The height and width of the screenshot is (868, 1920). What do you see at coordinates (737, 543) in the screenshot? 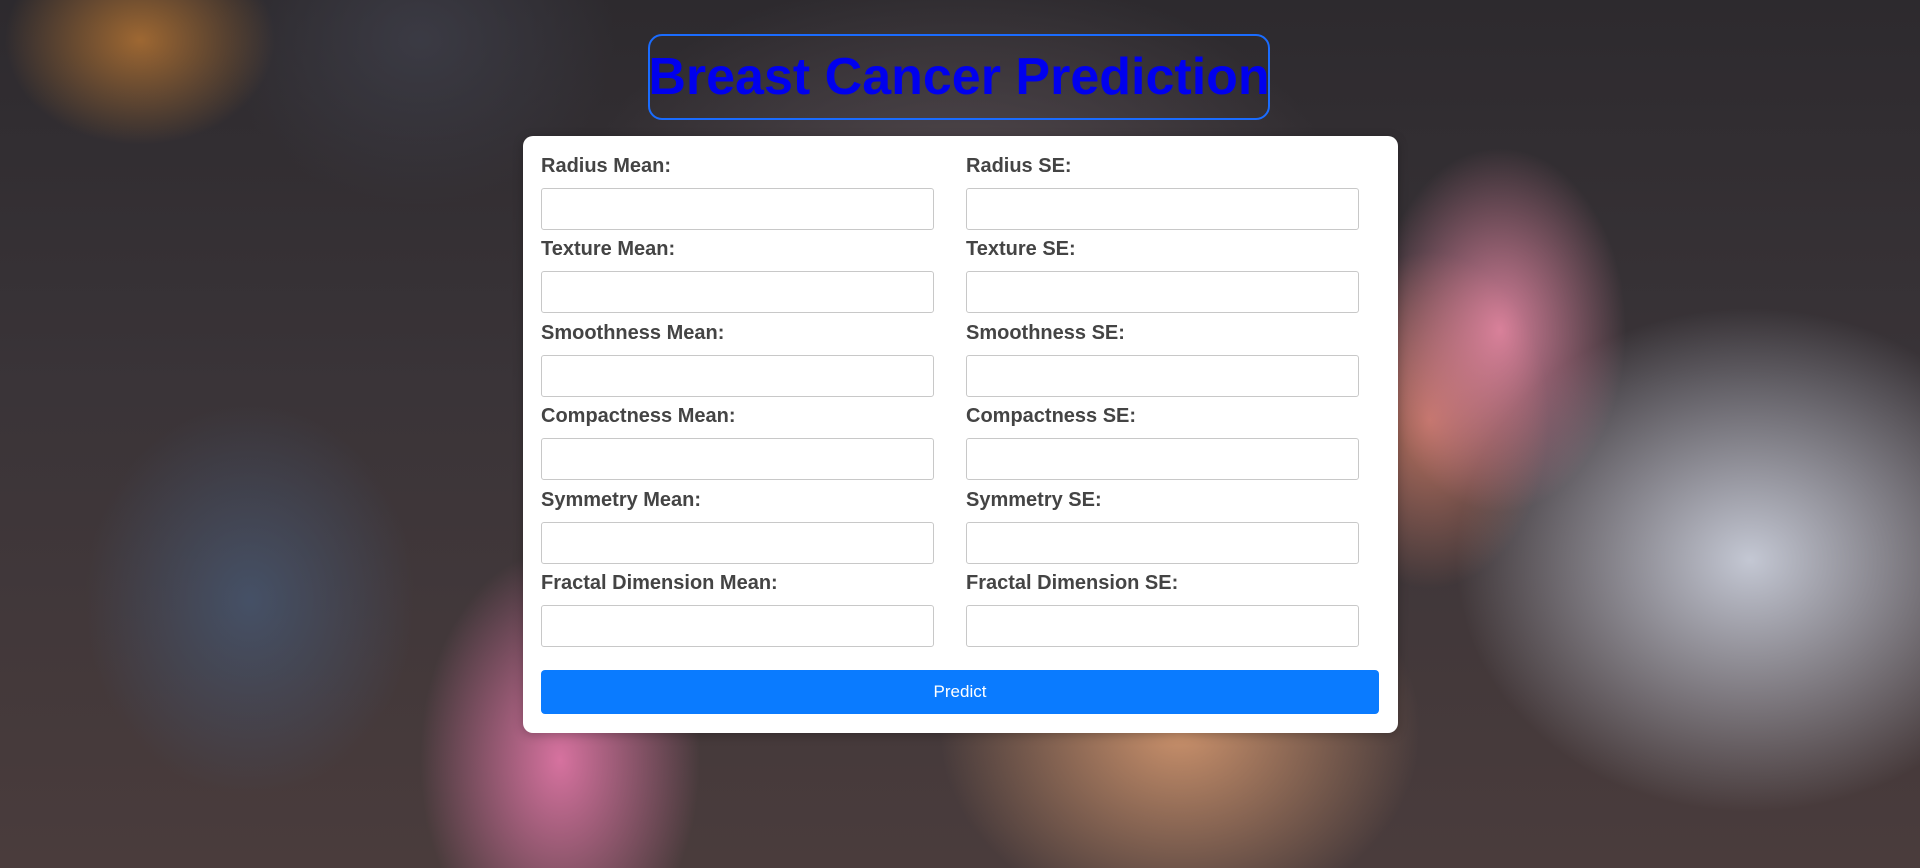
I see `symmetry-mean-input` at bounding box center [737, 543].